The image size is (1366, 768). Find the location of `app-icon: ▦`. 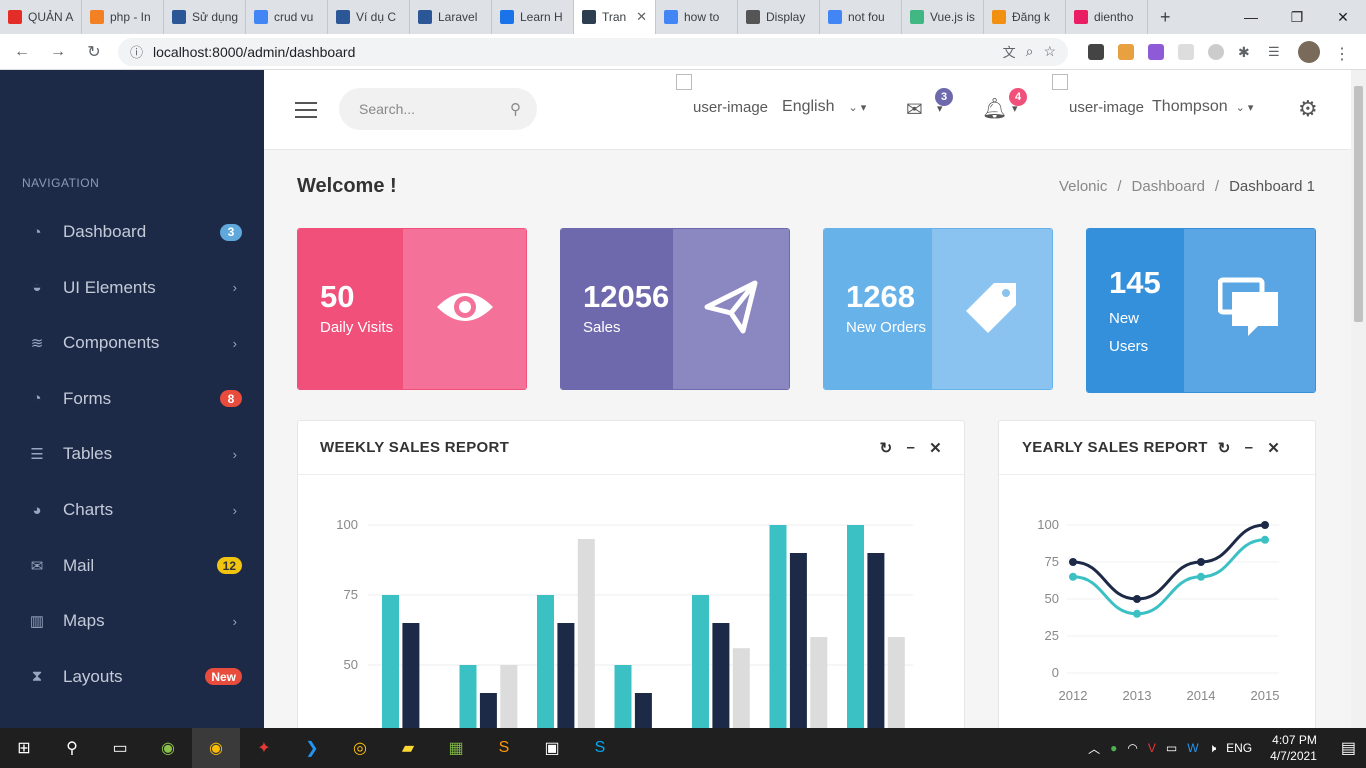

app-icon: ▦ is located at coordinates (456, 748).